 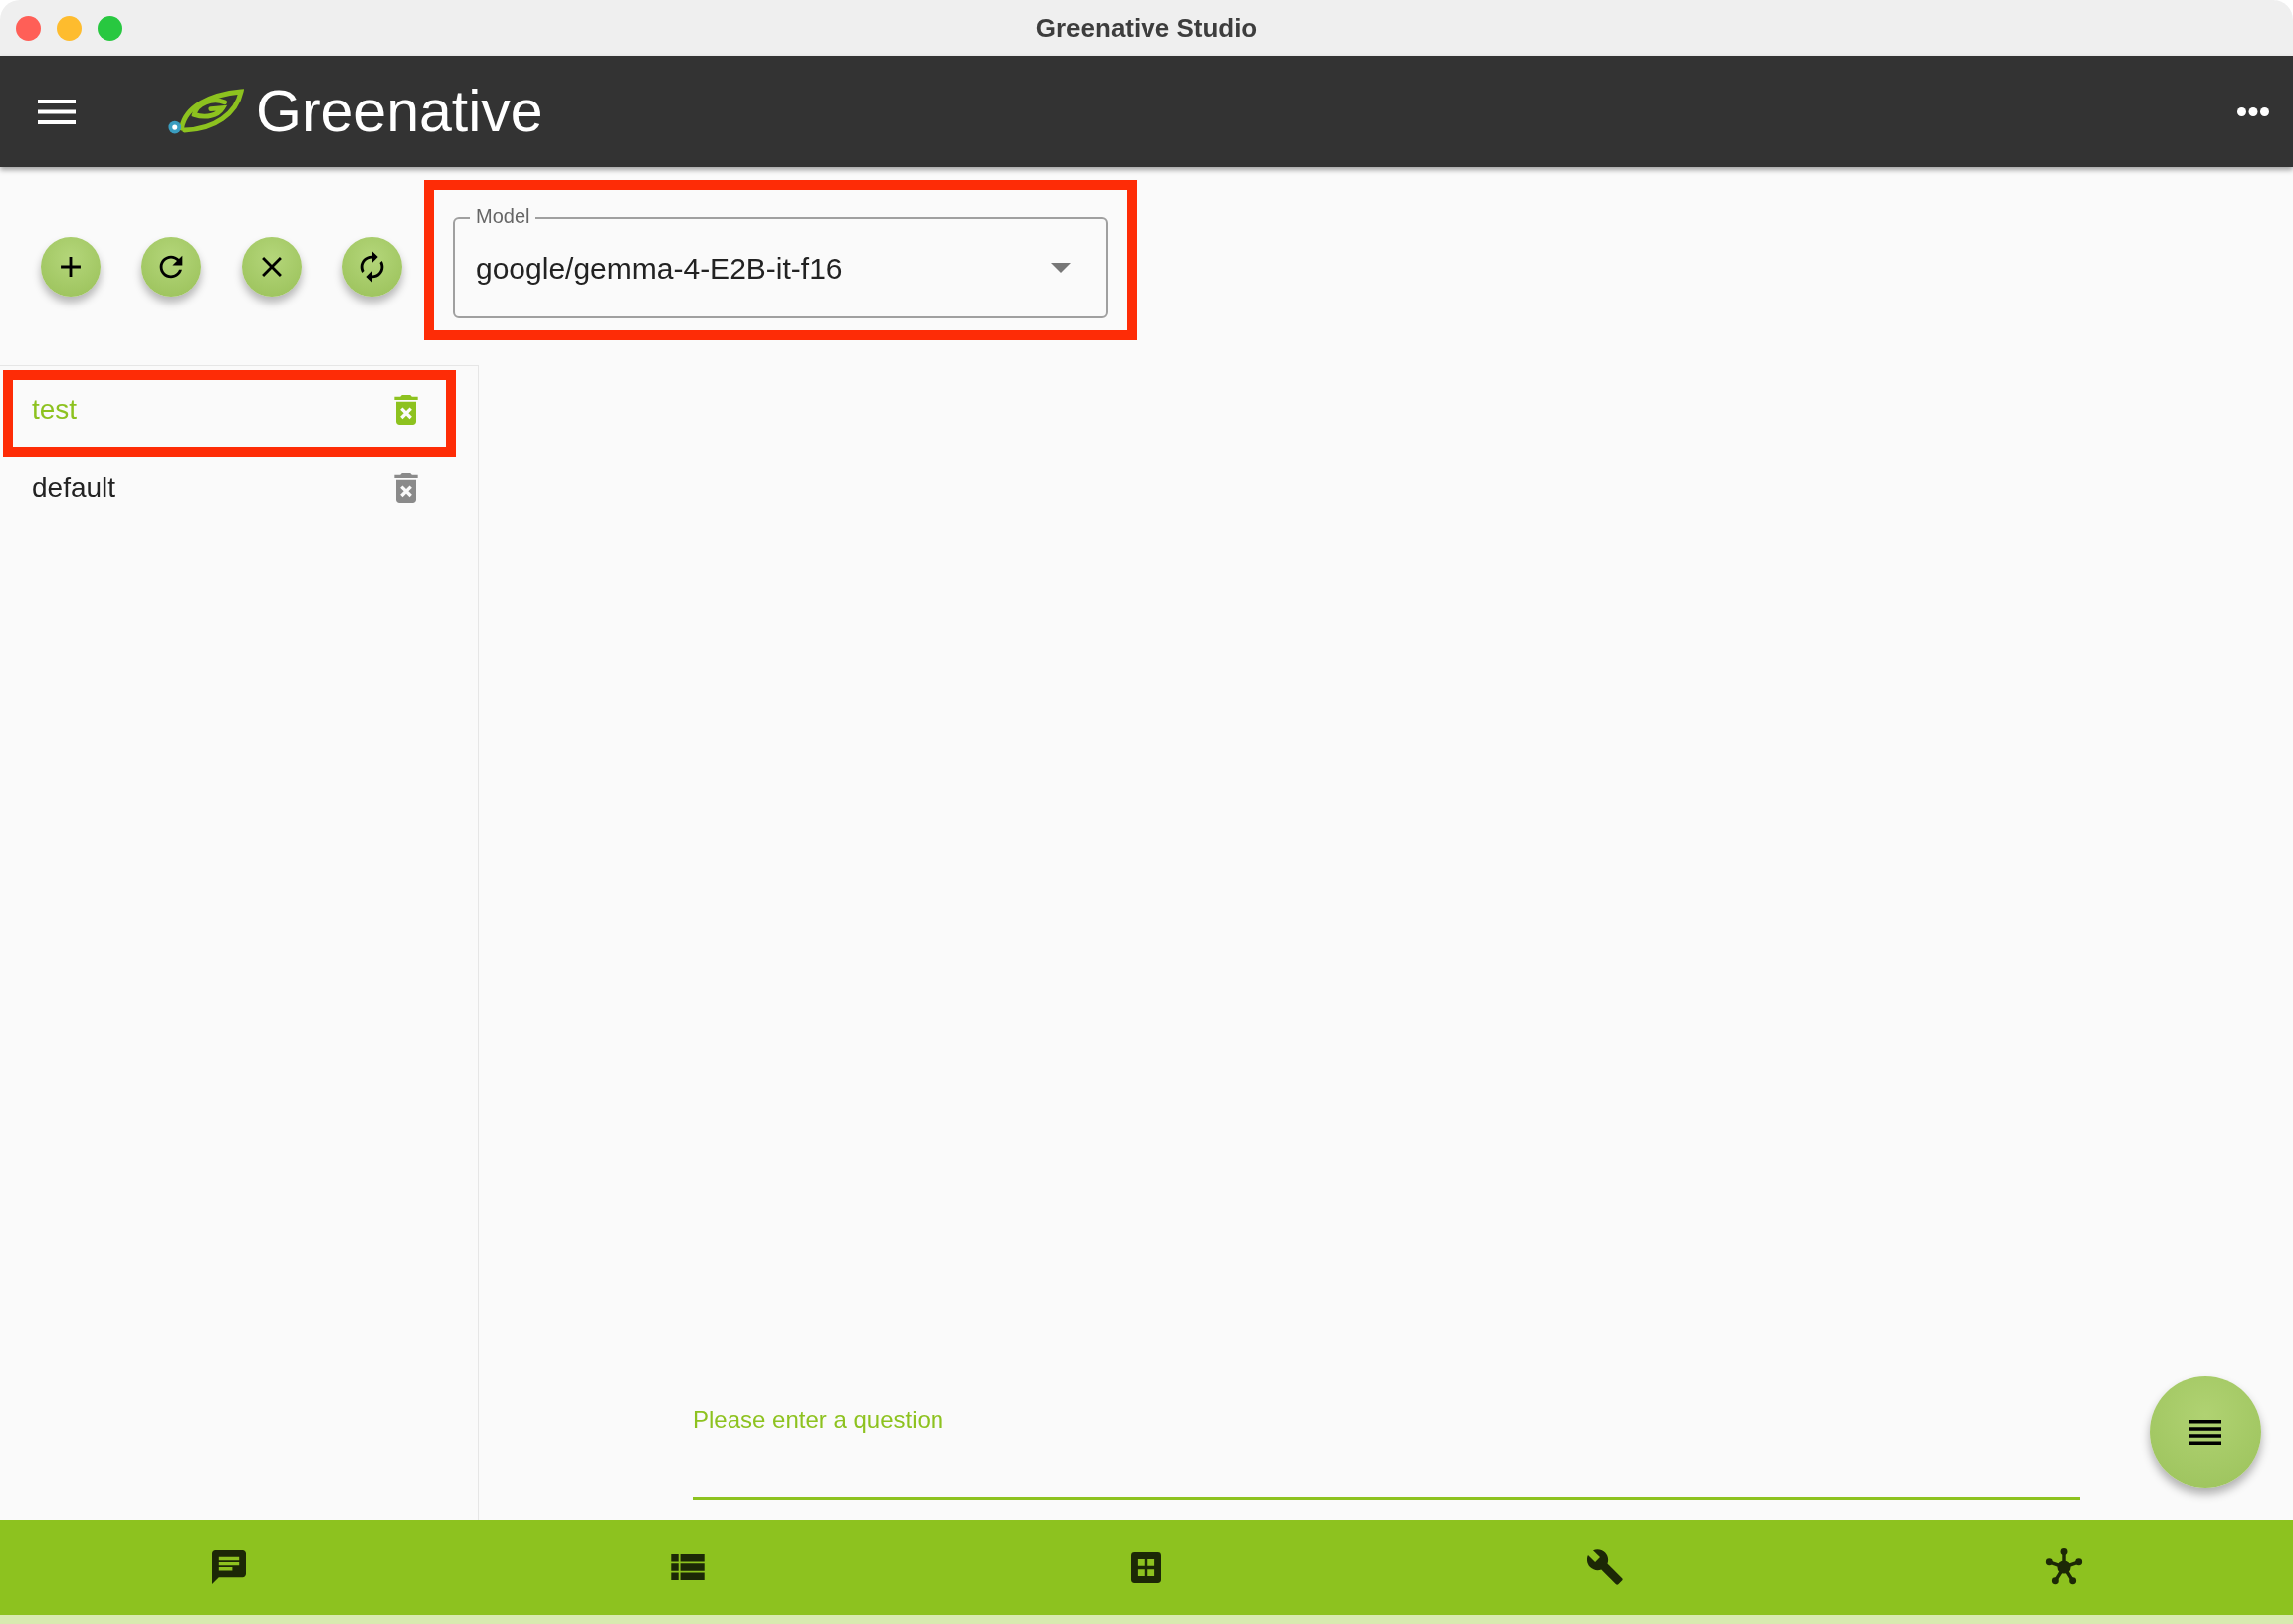 What do you see at coordinates (71, 267) in the screenshot?
I see `add-button` at bounding box center [71, 267].